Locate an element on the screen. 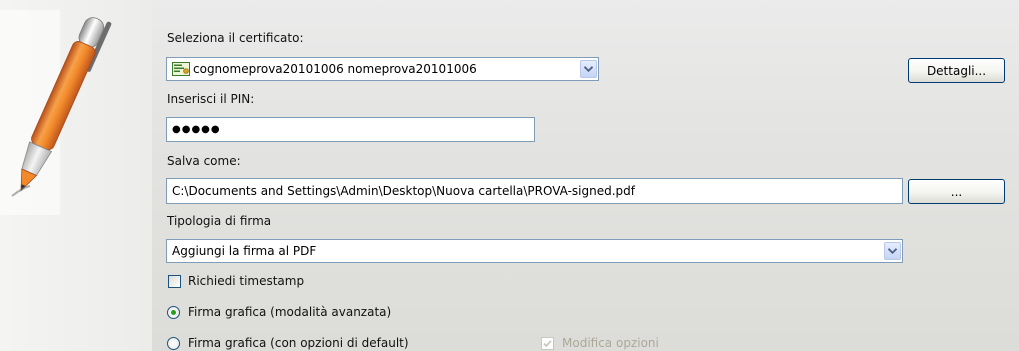  modify-options-label: Modifica opzioni is located at coordinates (610, 343).